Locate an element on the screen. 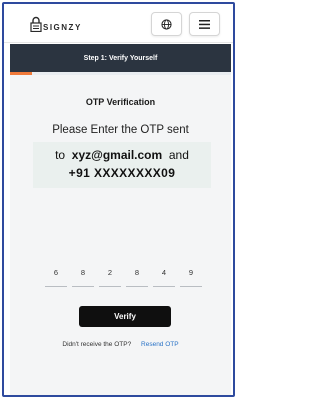 This screenshot has width=320, height=403. globe-icon is located at coordinates (166, 24).